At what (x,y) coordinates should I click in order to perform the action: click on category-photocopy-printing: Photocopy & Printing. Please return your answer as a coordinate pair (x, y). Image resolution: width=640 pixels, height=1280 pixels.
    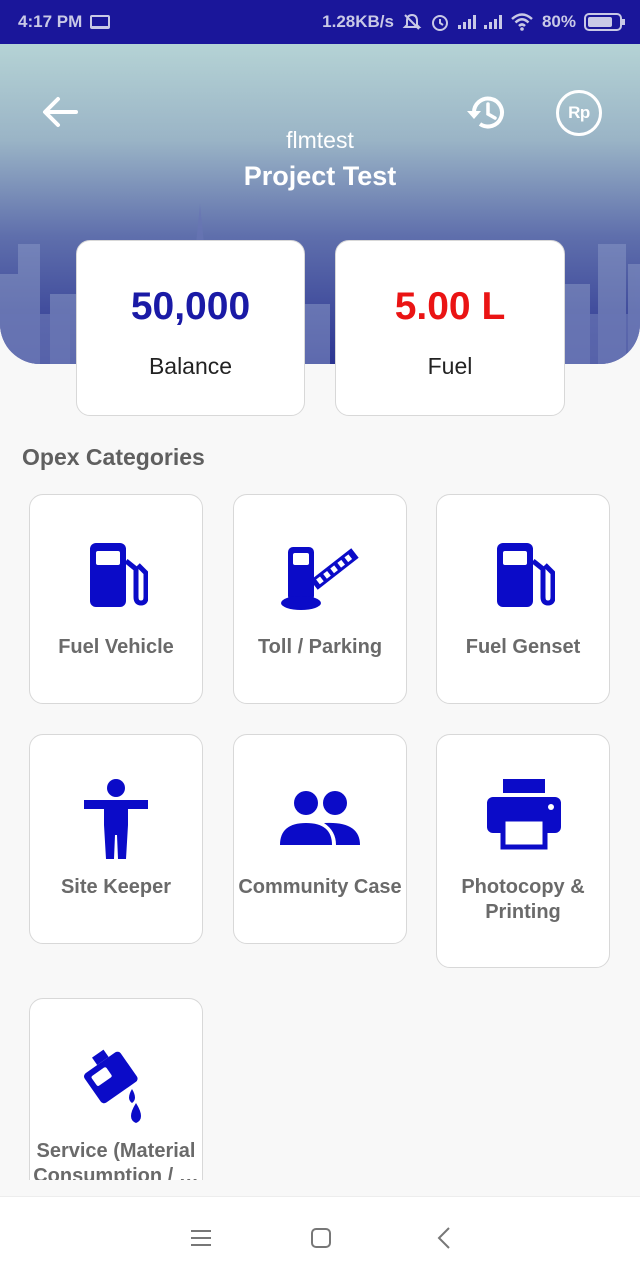
    Looking at the image, I should click on (523, 851).